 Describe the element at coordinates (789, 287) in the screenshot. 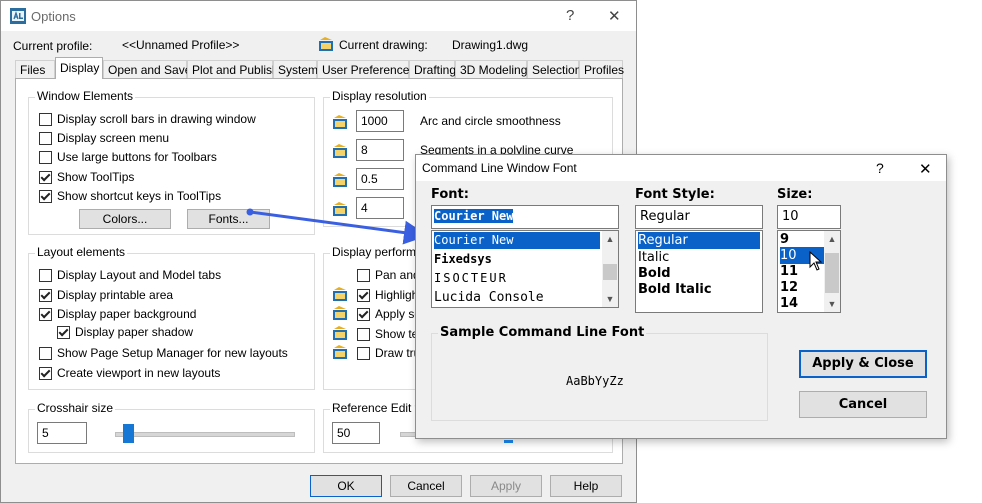

I see `size-list-item-12: 12` at that location.